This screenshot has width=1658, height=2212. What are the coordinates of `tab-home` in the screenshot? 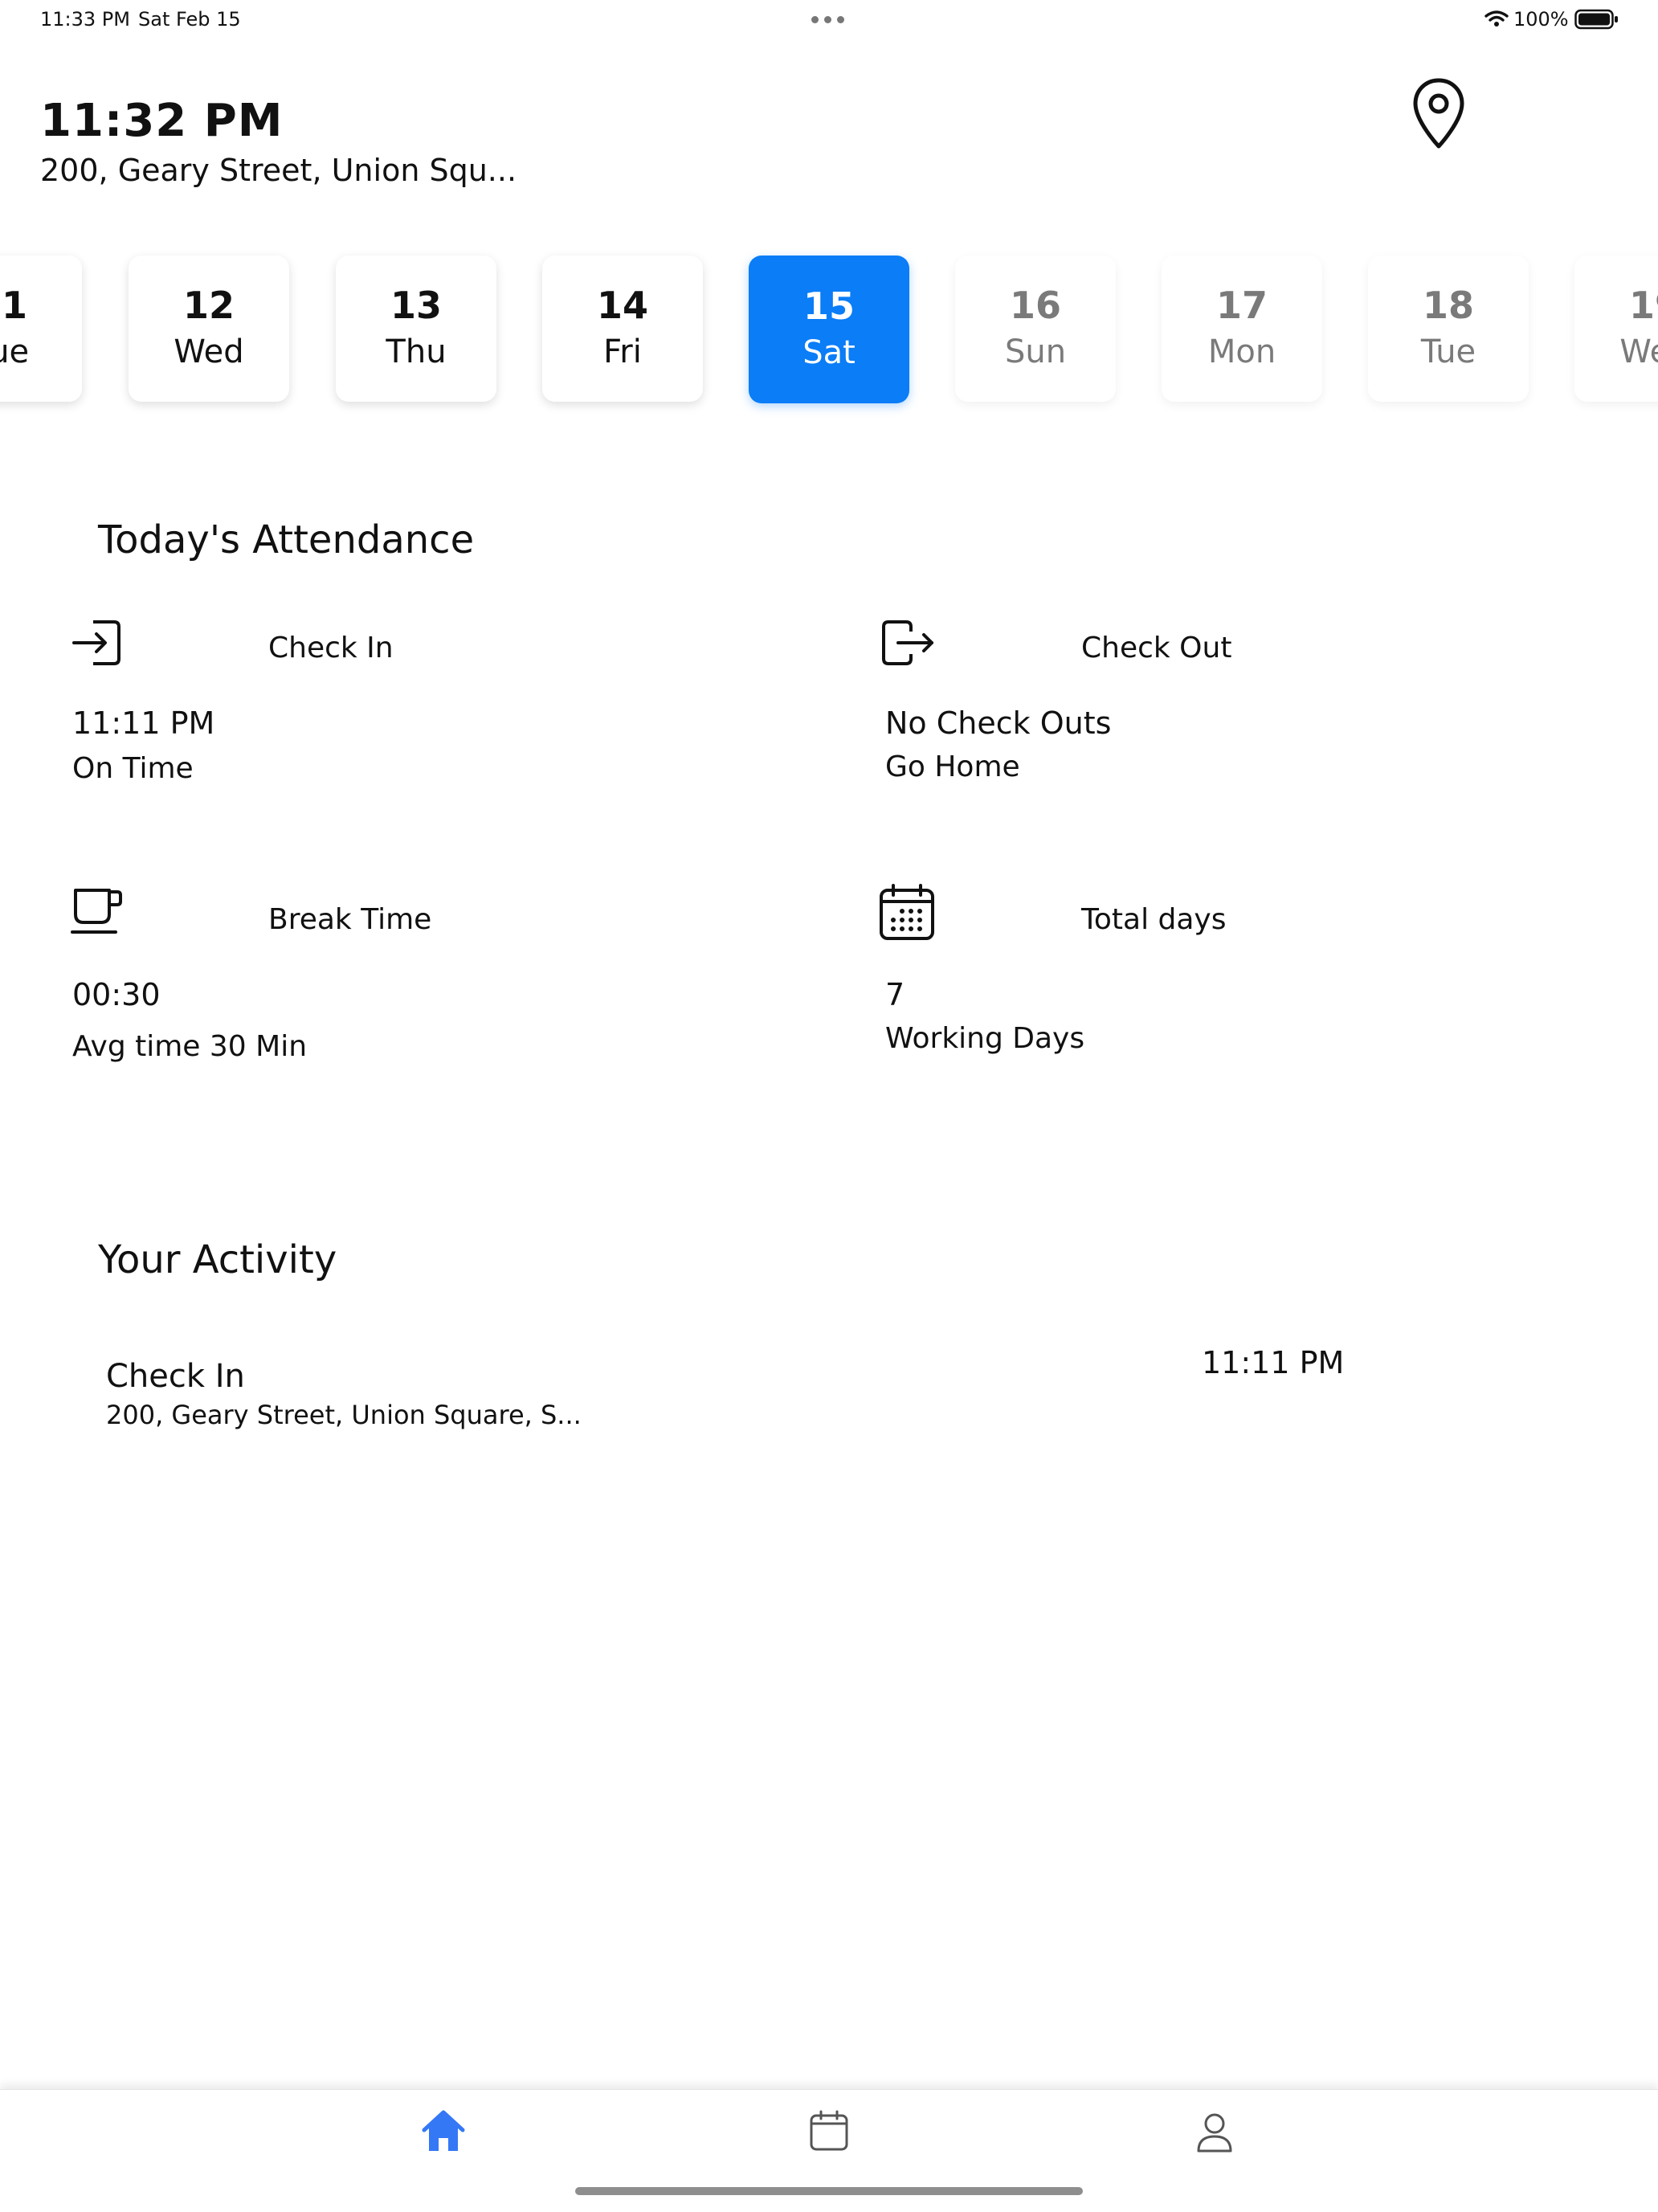 It's located at (443, 2132).